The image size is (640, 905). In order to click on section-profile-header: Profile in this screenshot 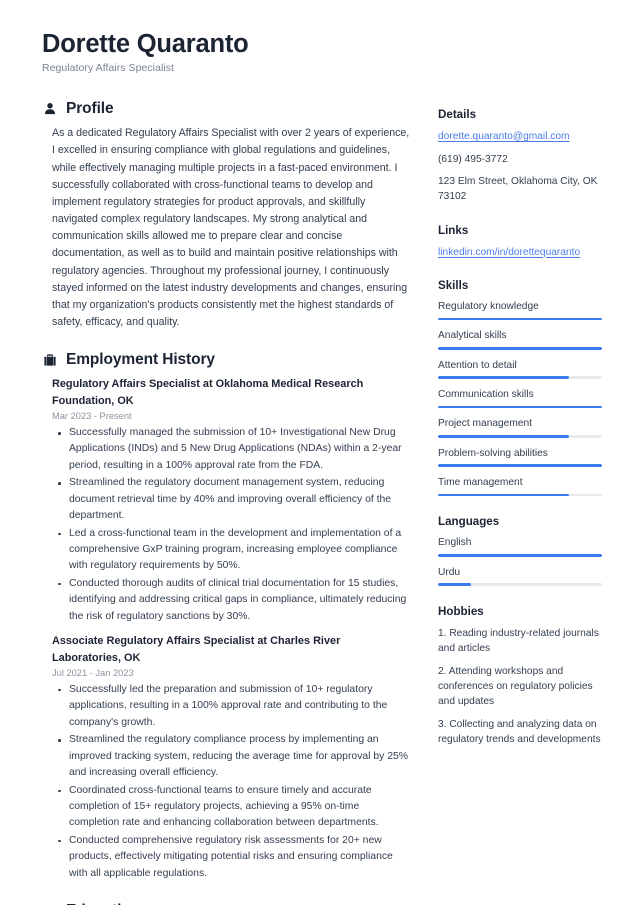, I will do `click(226, 109)`.